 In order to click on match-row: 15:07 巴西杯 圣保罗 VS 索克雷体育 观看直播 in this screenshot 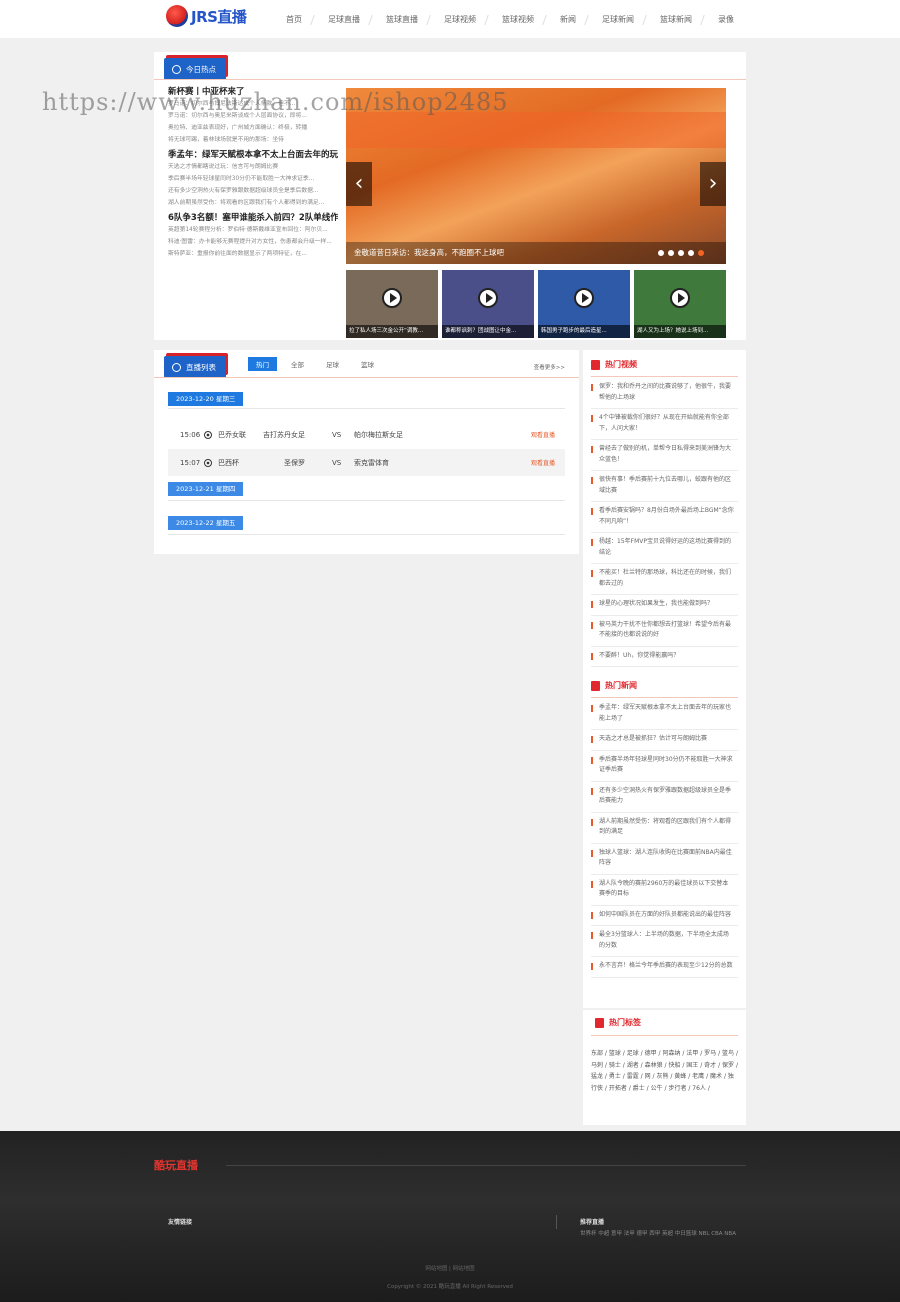, I will do `click(366, 462)`.